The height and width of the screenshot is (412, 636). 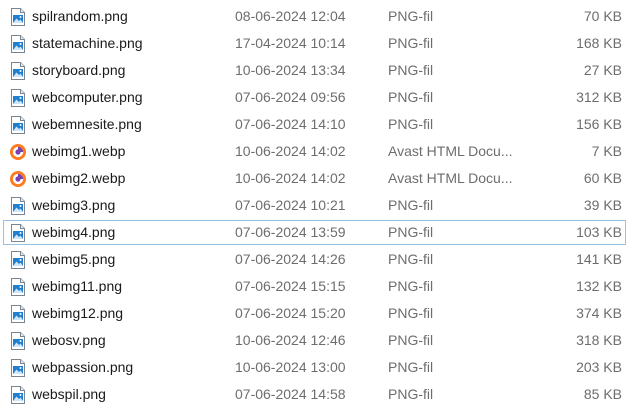 I want to click on file-size: 60 KB, so click(x=602, y=178).